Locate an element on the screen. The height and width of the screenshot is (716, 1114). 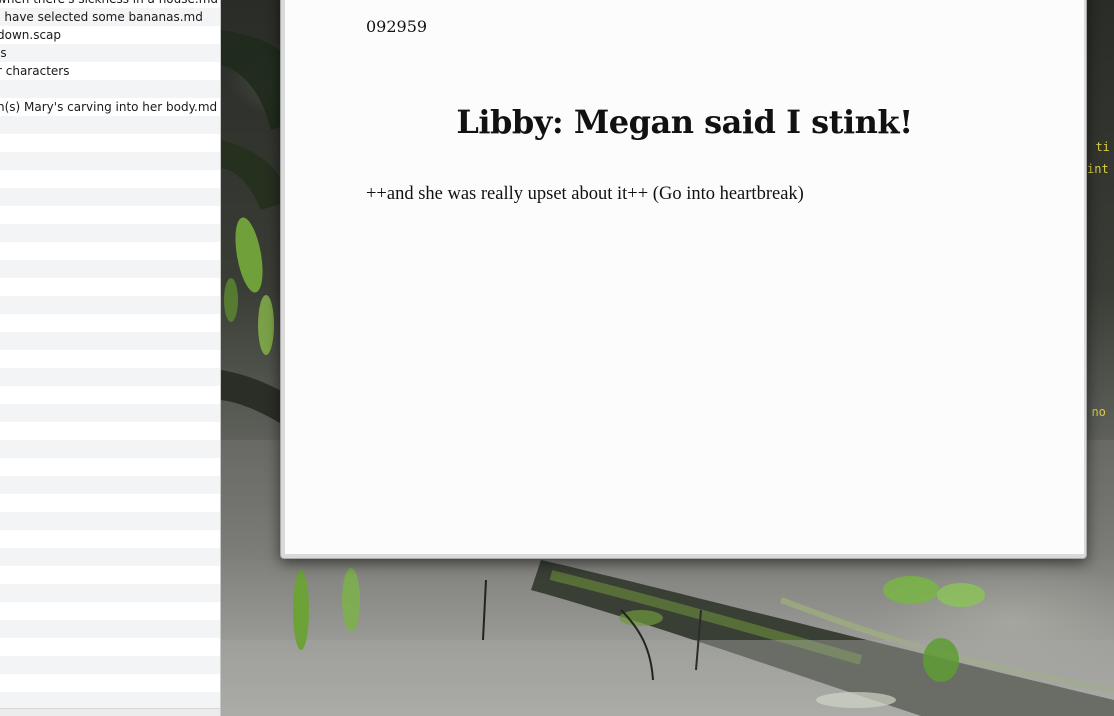
background-code-text: int is located at coordinates (1098, 169).